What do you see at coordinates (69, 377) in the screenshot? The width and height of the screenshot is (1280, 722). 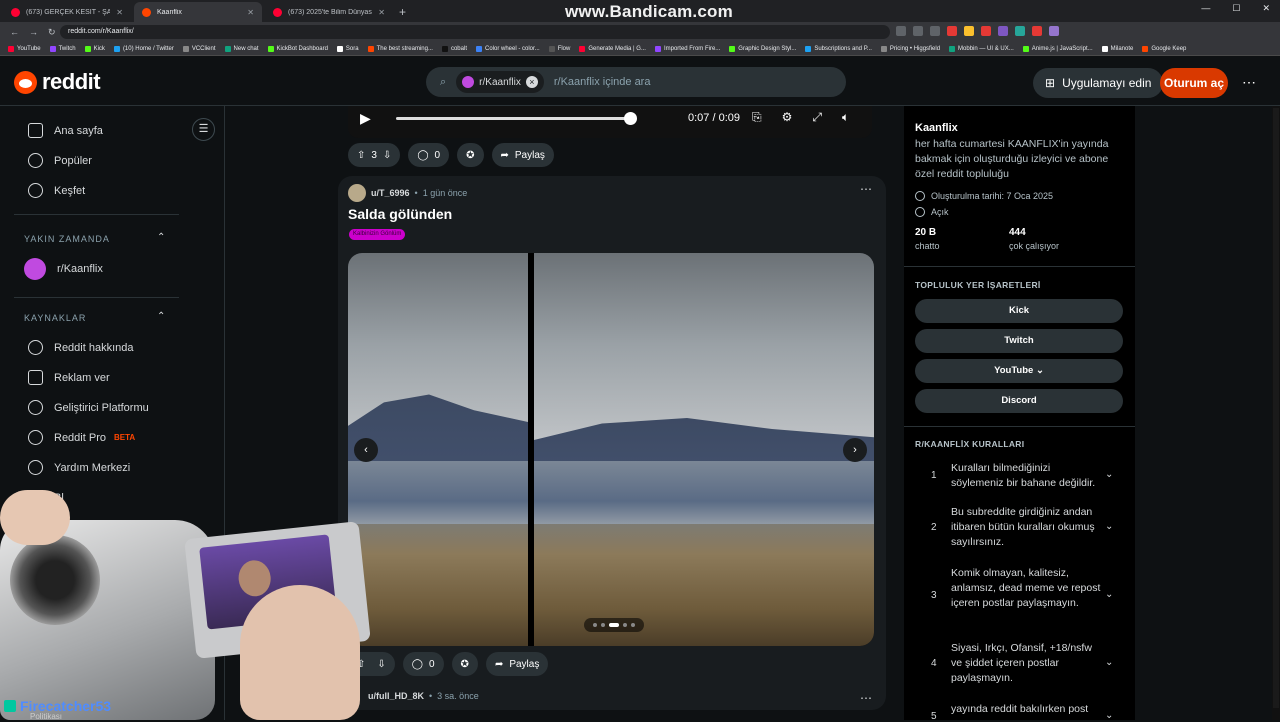 I see `nav-advertise: Reklam ver` at bounding box center [69, 377].